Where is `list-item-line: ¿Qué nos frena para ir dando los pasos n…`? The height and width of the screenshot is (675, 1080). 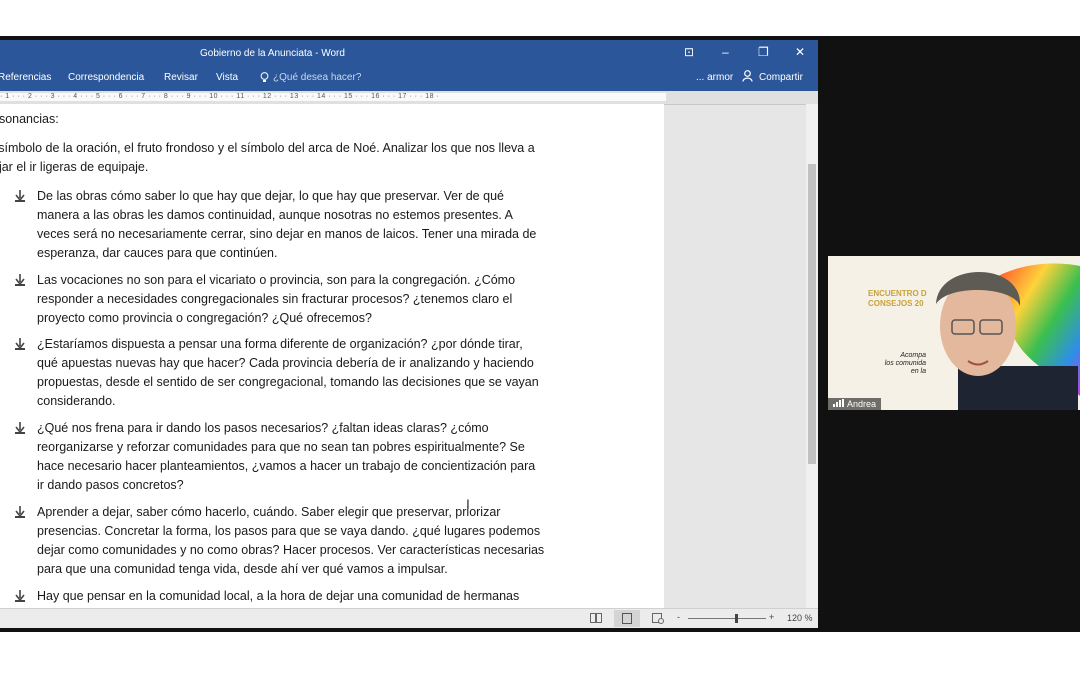
list-item-line: ¿Qué nos frena para ir dando los pasos n… is located at coordinates (263, 428).